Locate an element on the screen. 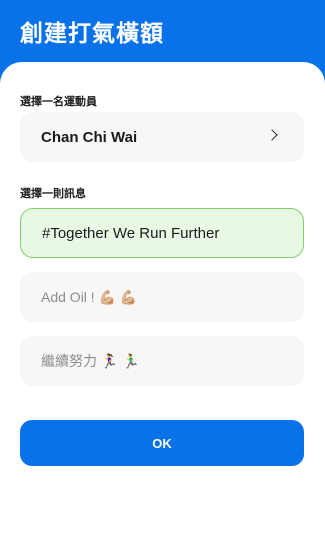 The height and width of the screenshot is (535, 325). ok-button: OK is located at coordinates (162, 443).